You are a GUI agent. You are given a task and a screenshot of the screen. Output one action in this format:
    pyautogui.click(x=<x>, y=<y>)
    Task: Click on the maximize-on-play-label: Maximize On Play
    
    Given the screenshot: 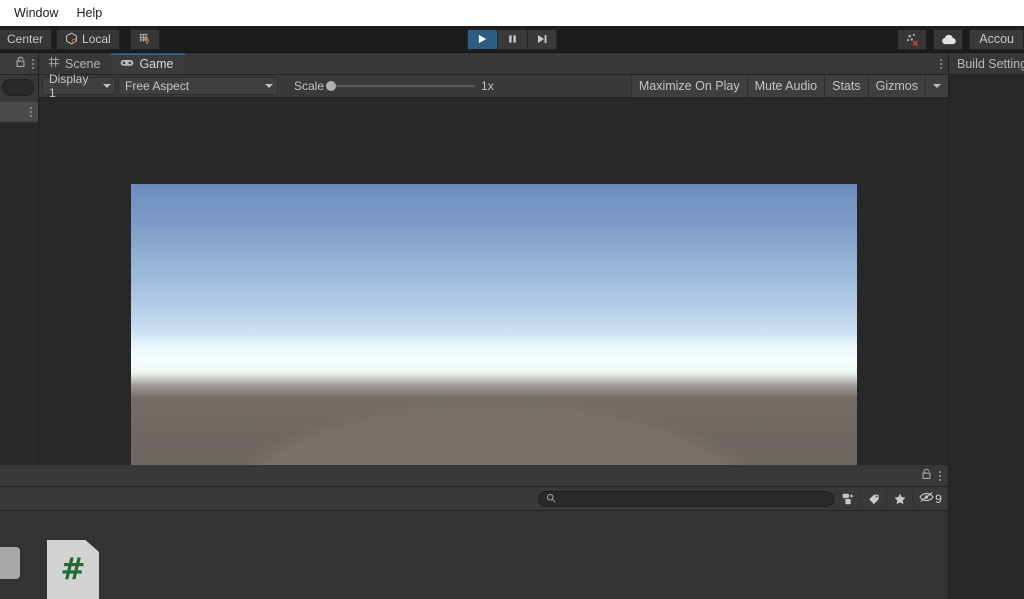 What is the action you would take?
    pyautogui.click(x=689, y=86)
    